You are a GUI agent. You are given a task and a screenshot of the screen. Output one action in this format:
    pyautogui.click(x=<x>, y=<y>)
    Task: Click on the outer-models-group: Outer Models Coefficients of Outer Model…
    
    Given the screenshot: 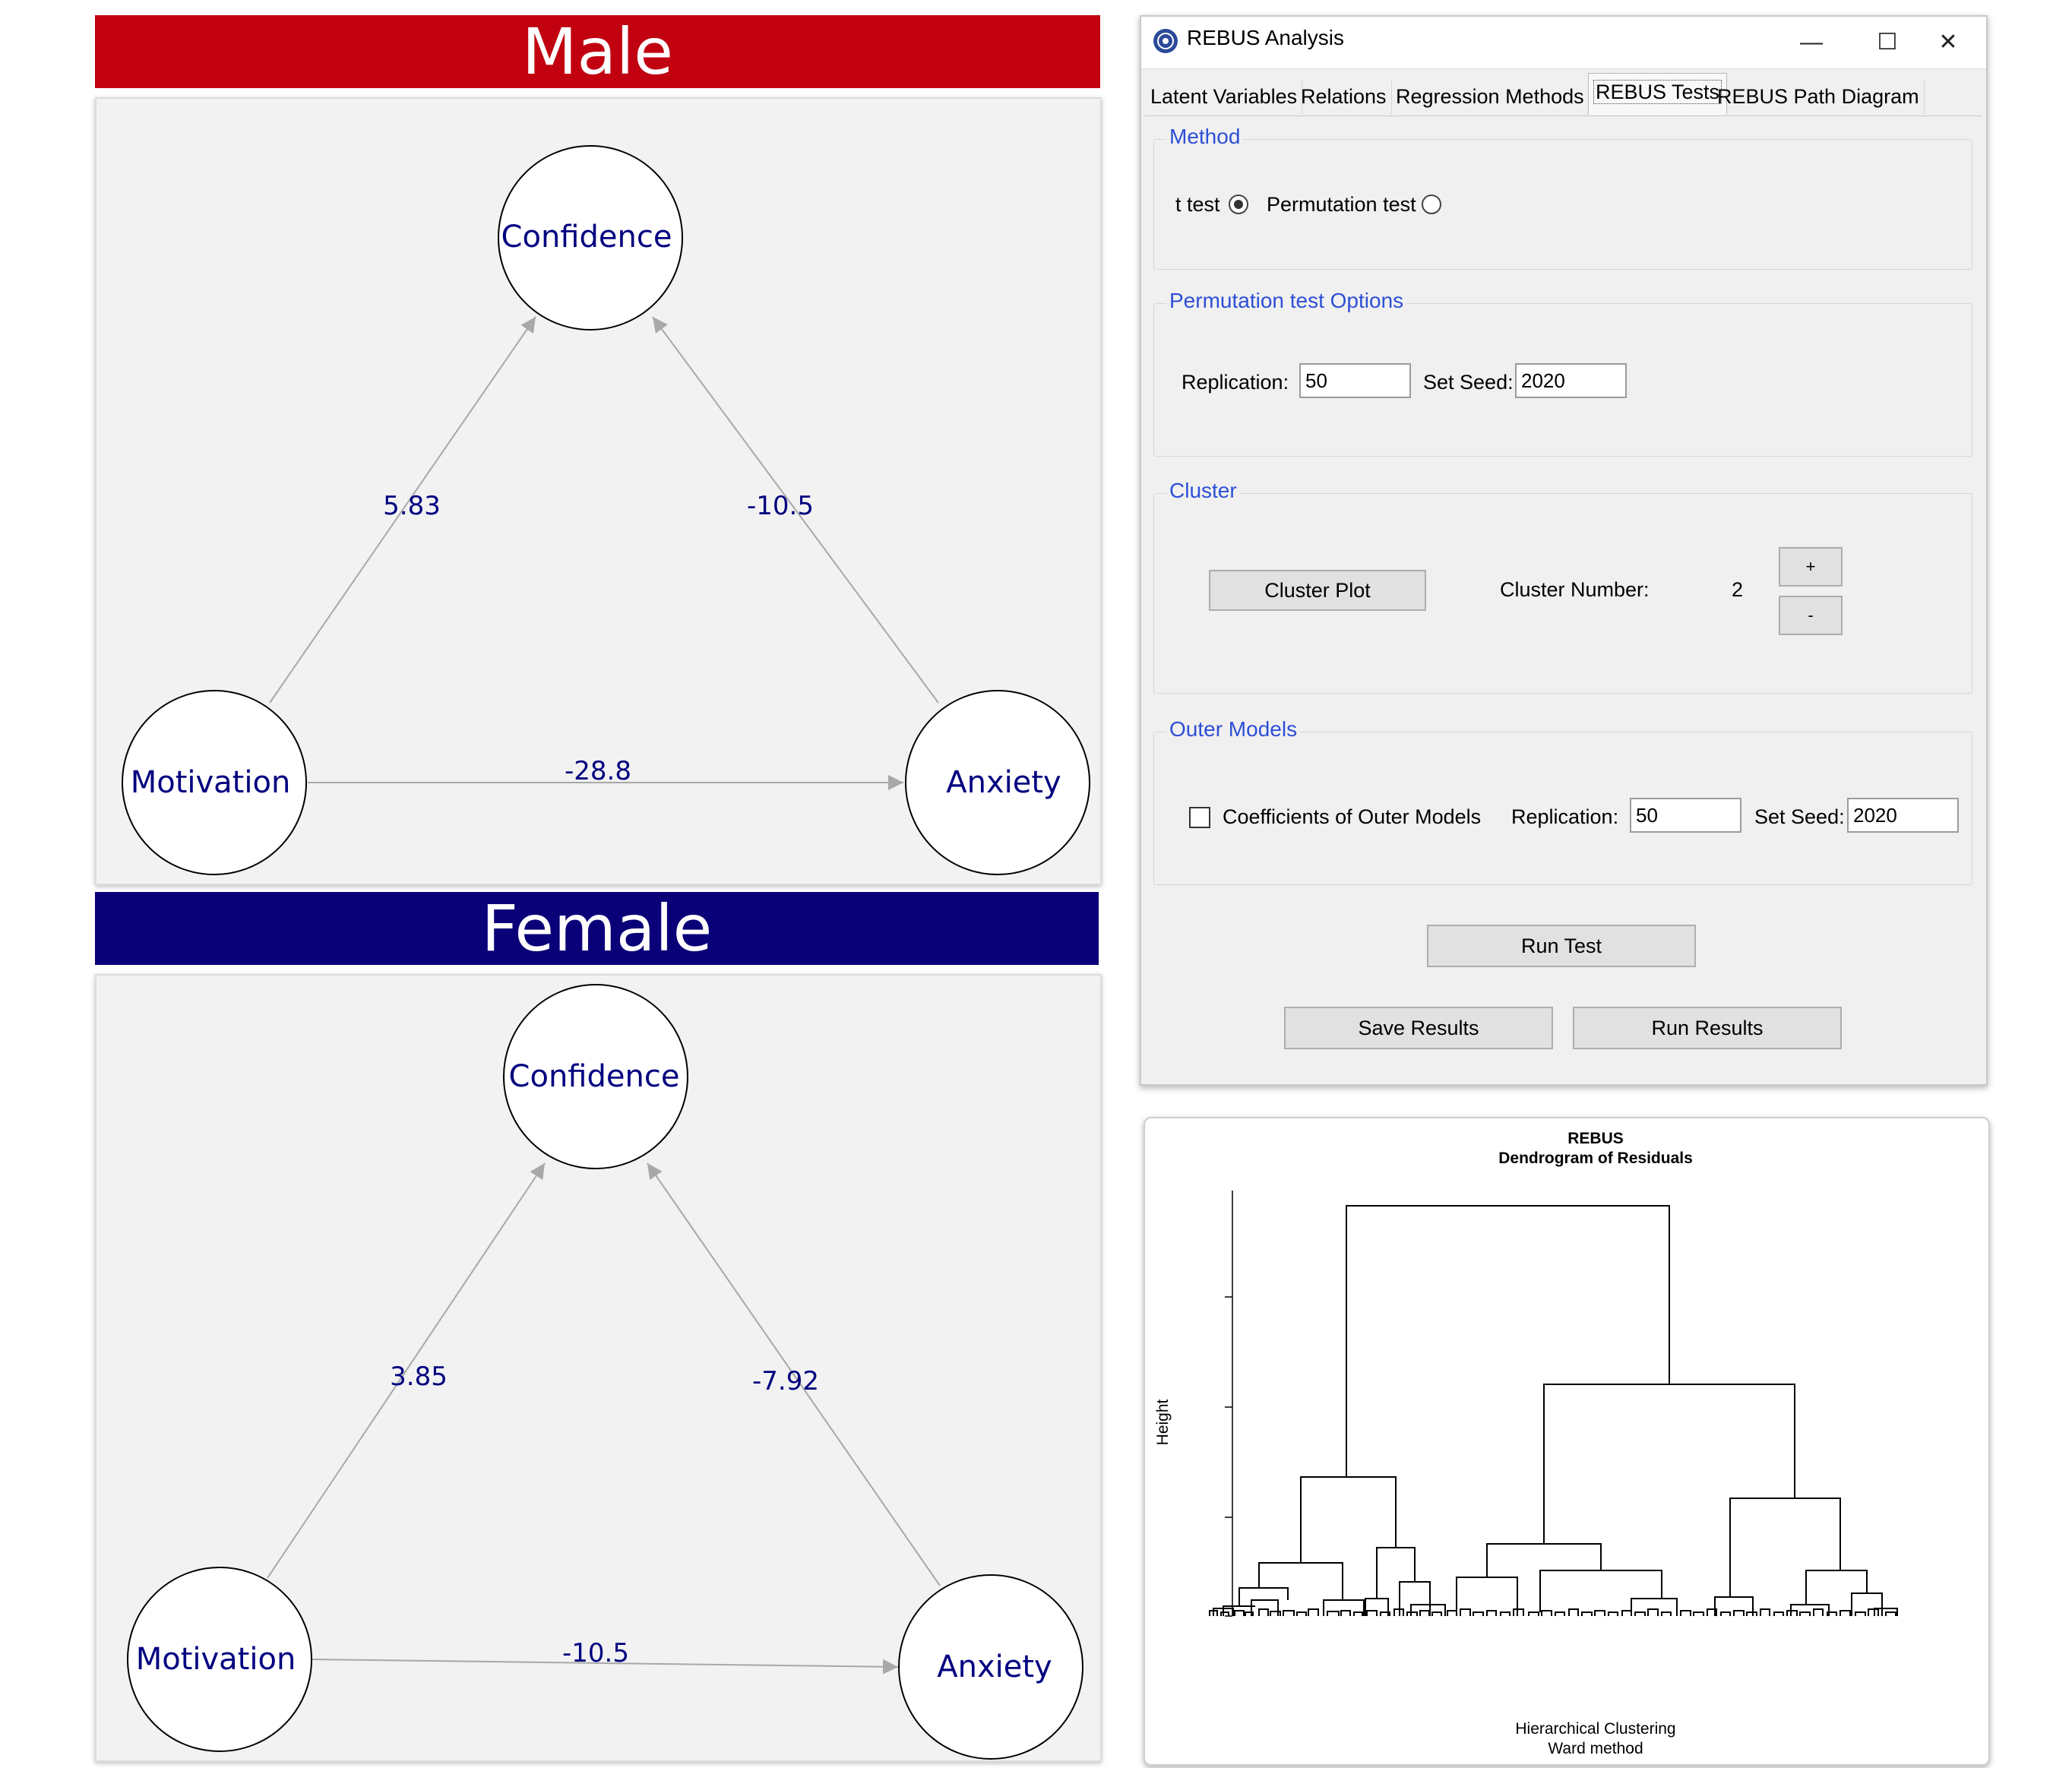 What is the action you would take?
    pyautogui.click(x=1562, y=801)
    